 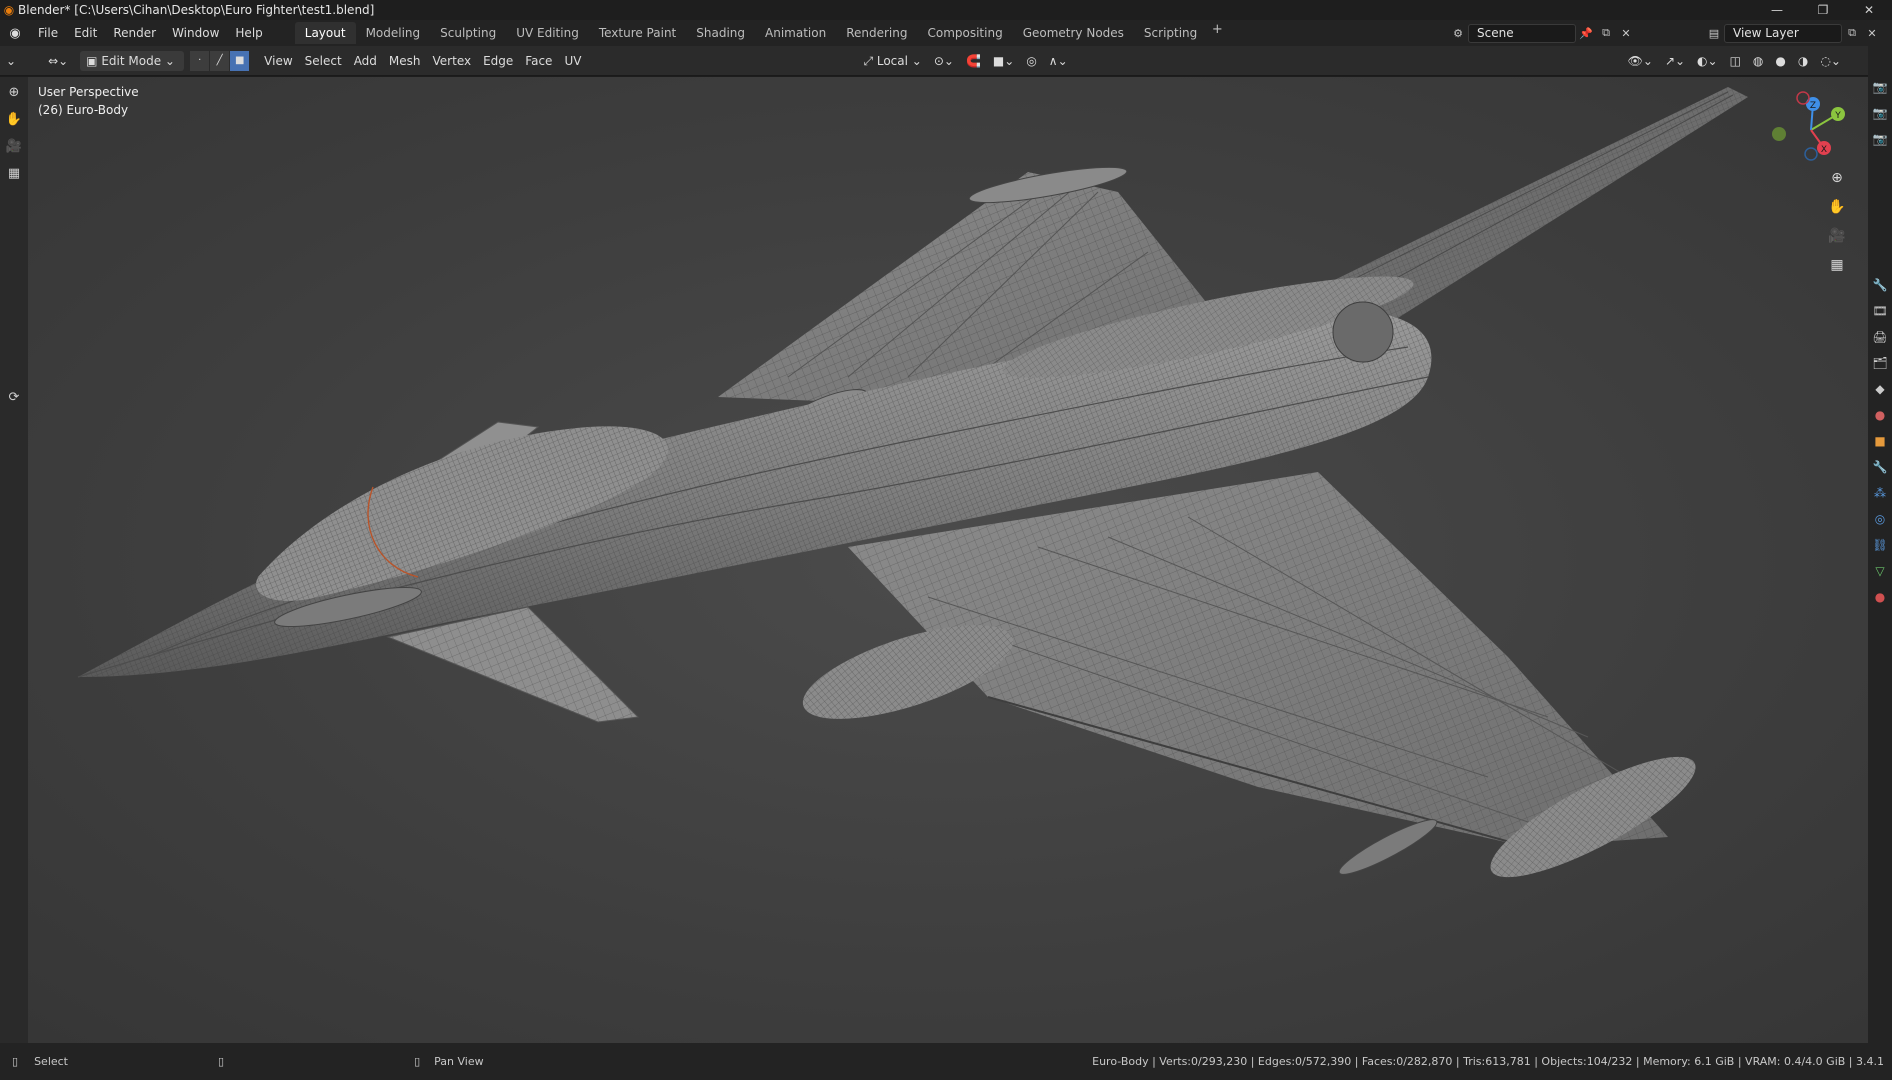 What do you see at coordinates (876, 33) in the screenshot?
I see `tab-rendering: Rendering` at bounding box center [876, 33].